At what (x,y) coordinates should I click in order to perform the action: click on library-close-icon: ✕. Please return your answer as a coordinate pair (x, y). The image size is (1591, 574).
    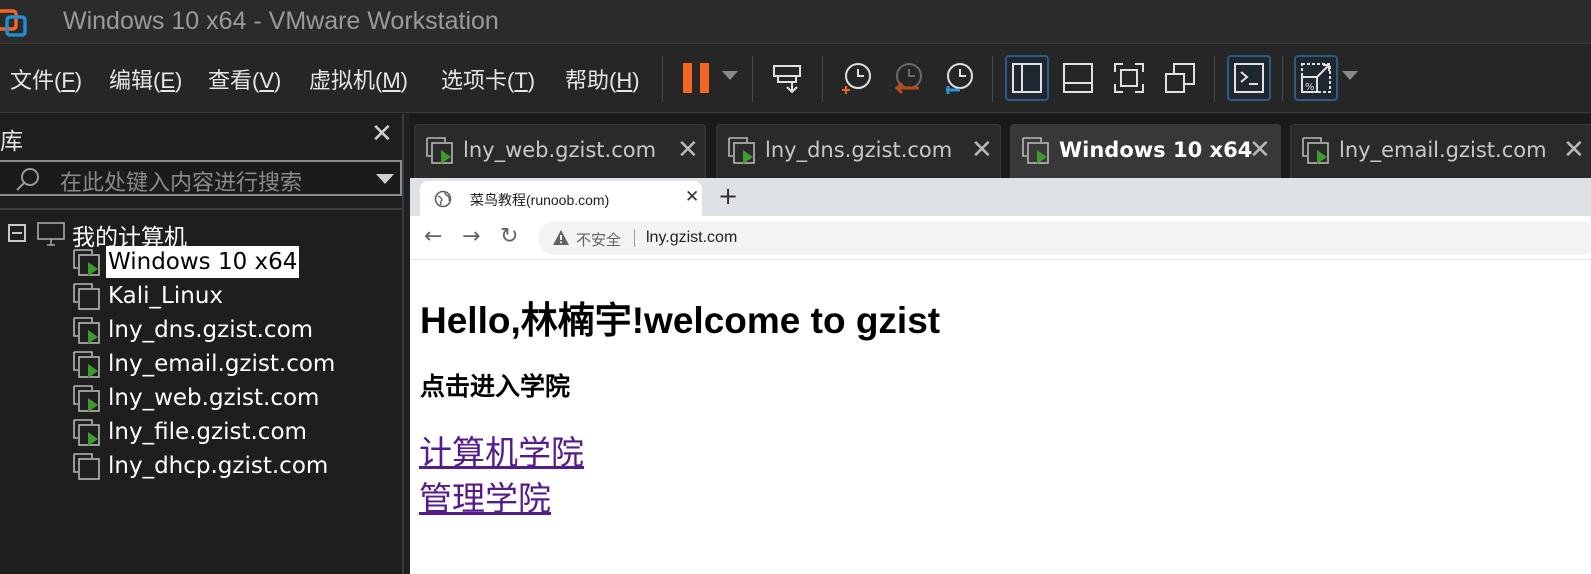
    Looking at the image, I should click on (382, 134).